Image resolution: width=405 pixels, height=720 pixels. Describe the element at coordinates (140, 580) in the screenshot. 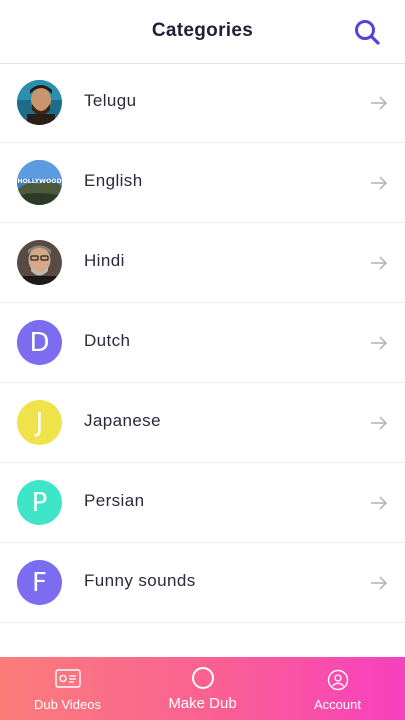

I see `category-label: Funny sounds` at that location.